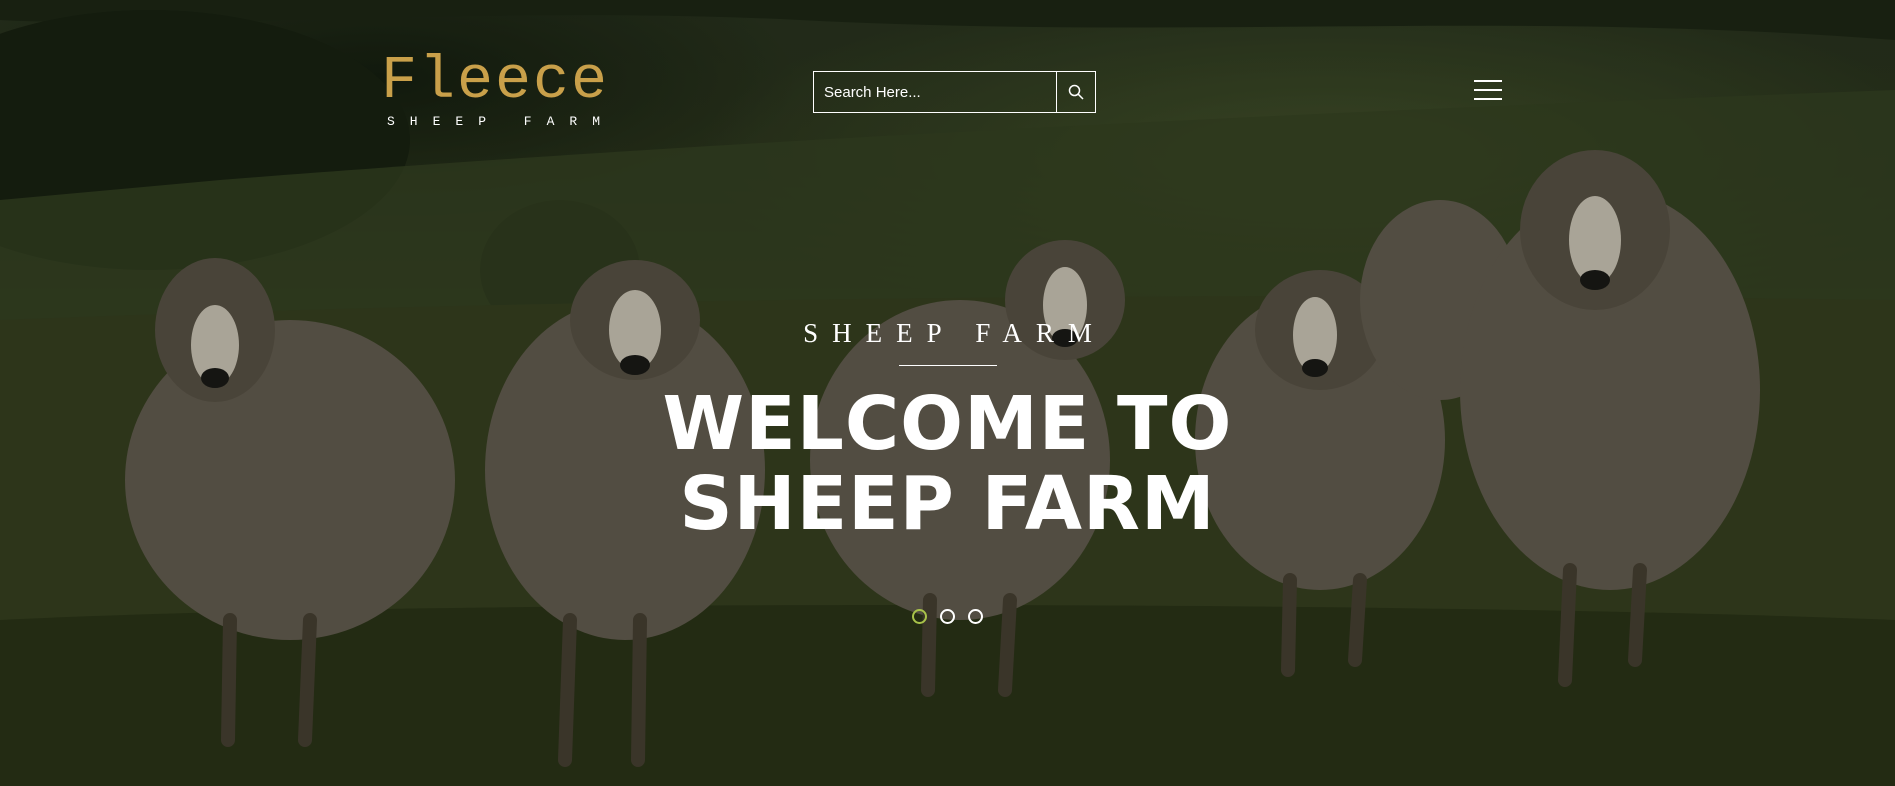 The image size is (1895, 786). What do you see at coordinates (947, 365) in the screenshot?
I see `hero-divider` at bounding box center [947, 365].